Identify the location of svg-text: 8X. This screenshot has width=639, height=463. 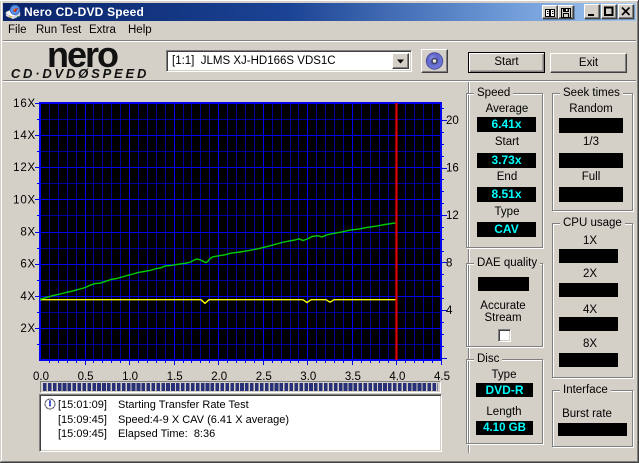
(28, 233).